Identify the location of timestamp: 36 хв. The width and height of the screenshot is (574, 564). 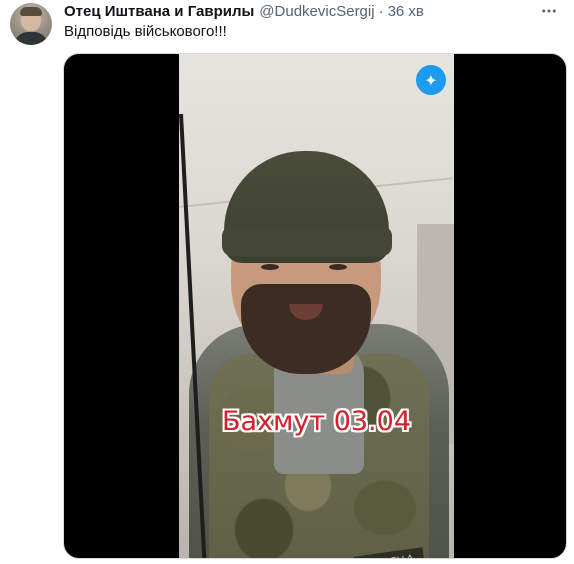
(406, 12).